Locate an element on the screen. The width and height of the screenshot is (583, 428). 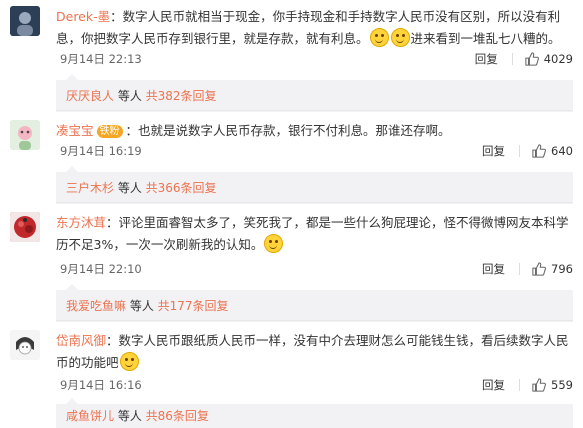
sub-replies-box: 咸鱼饼儿 等人 共86条回复 is located at coordinates (314, 413).